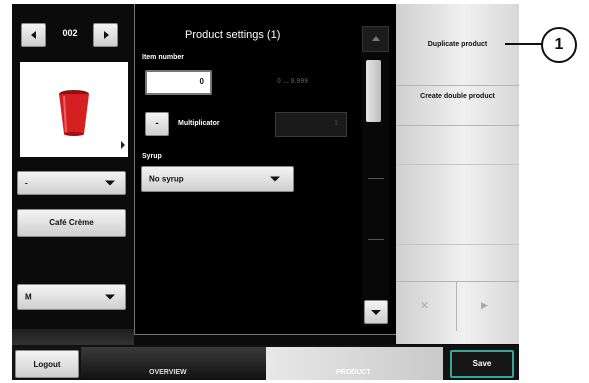 This screenshot has height=383, width=589. Describe the element at coordinates (311, 124) in the screenshot. I see `multiplicator-input: 1` at that location.